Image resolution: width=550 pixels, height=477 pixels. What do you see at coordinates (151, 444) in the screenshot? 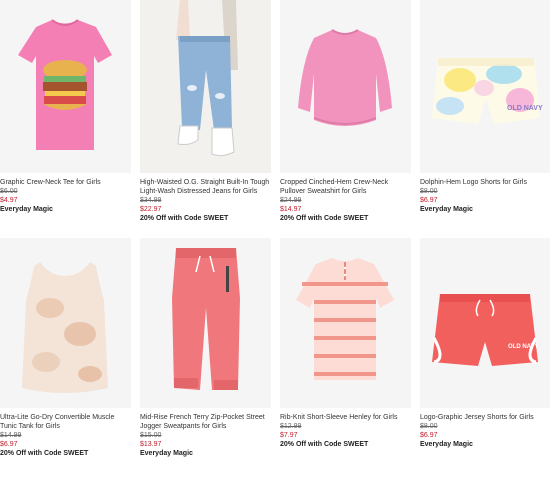
I see `sale-price: $13.97` at bounding box center [151, 444].